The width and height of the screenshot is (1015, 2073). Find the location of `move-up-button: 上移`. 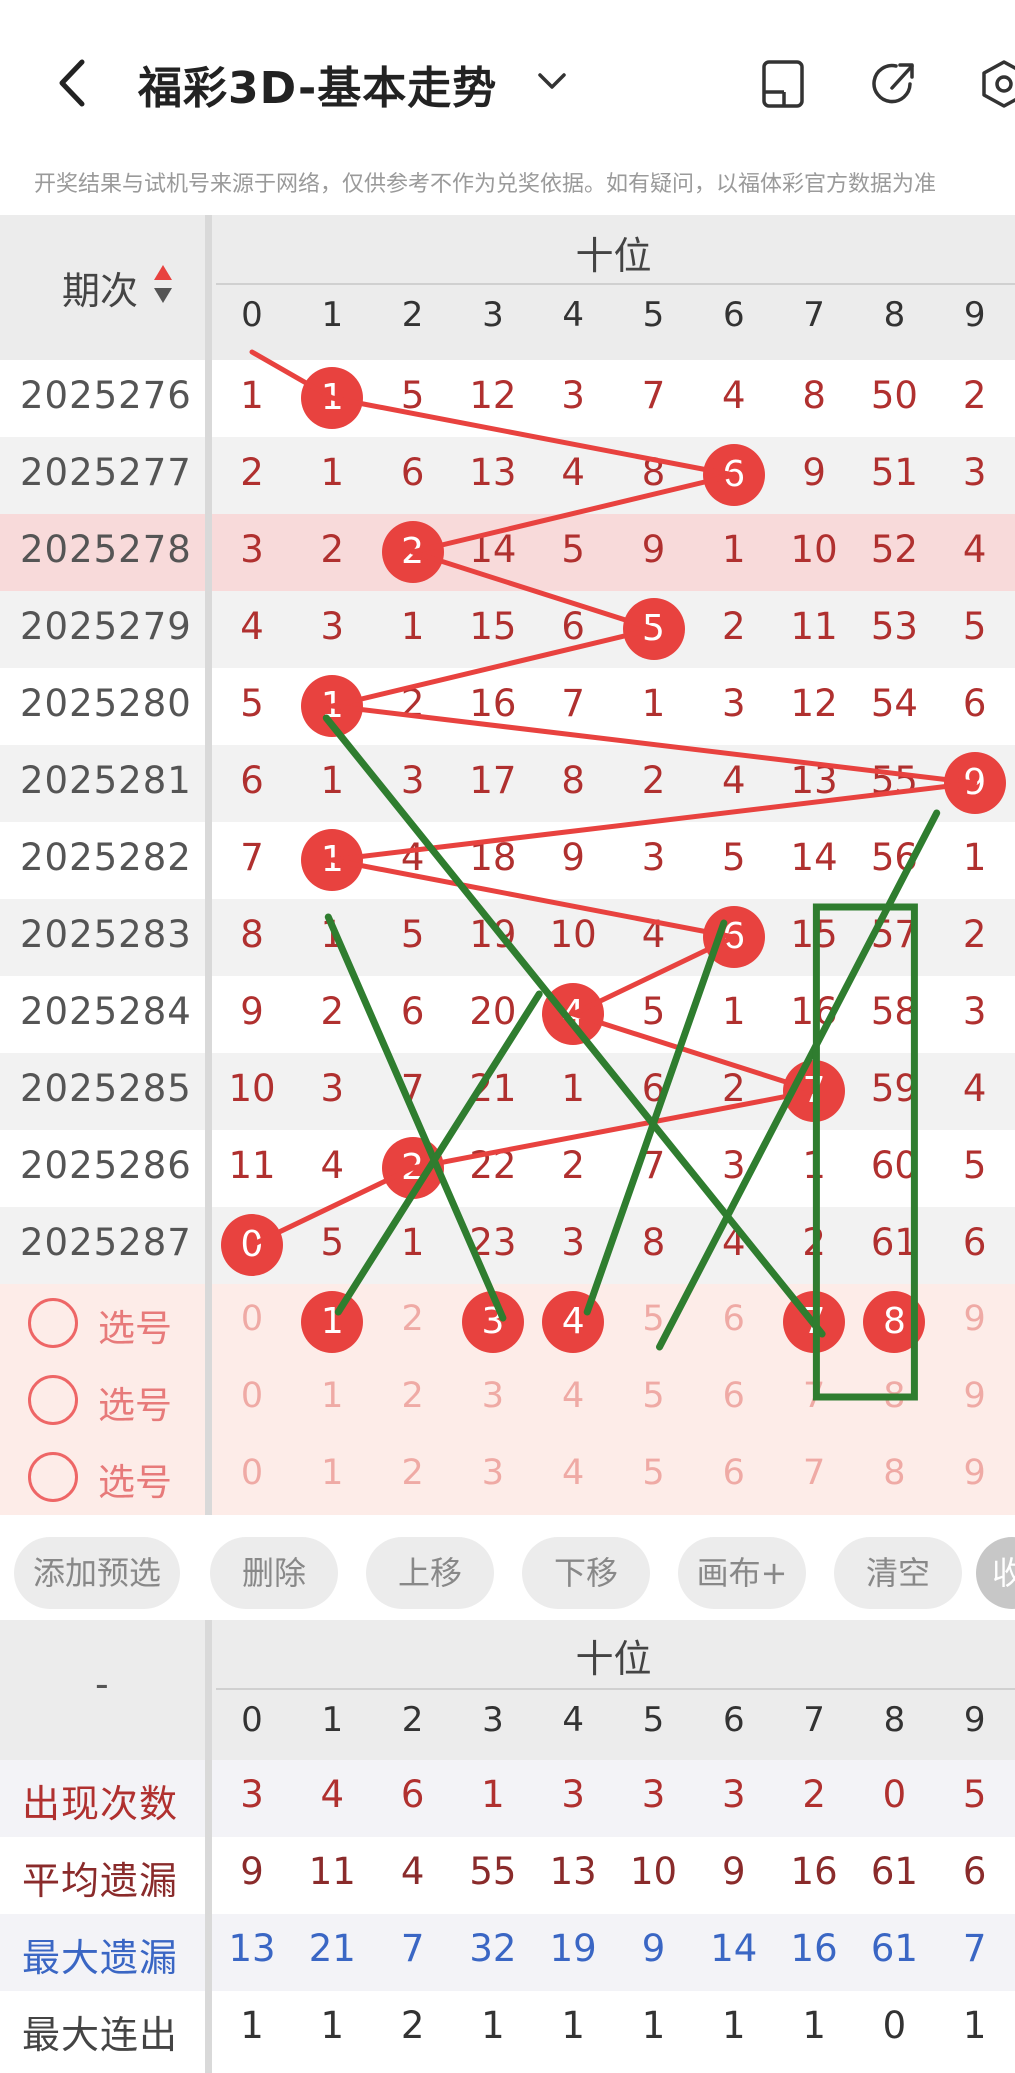

move-up-button: 上移 is located at coordinates (430, 1573).